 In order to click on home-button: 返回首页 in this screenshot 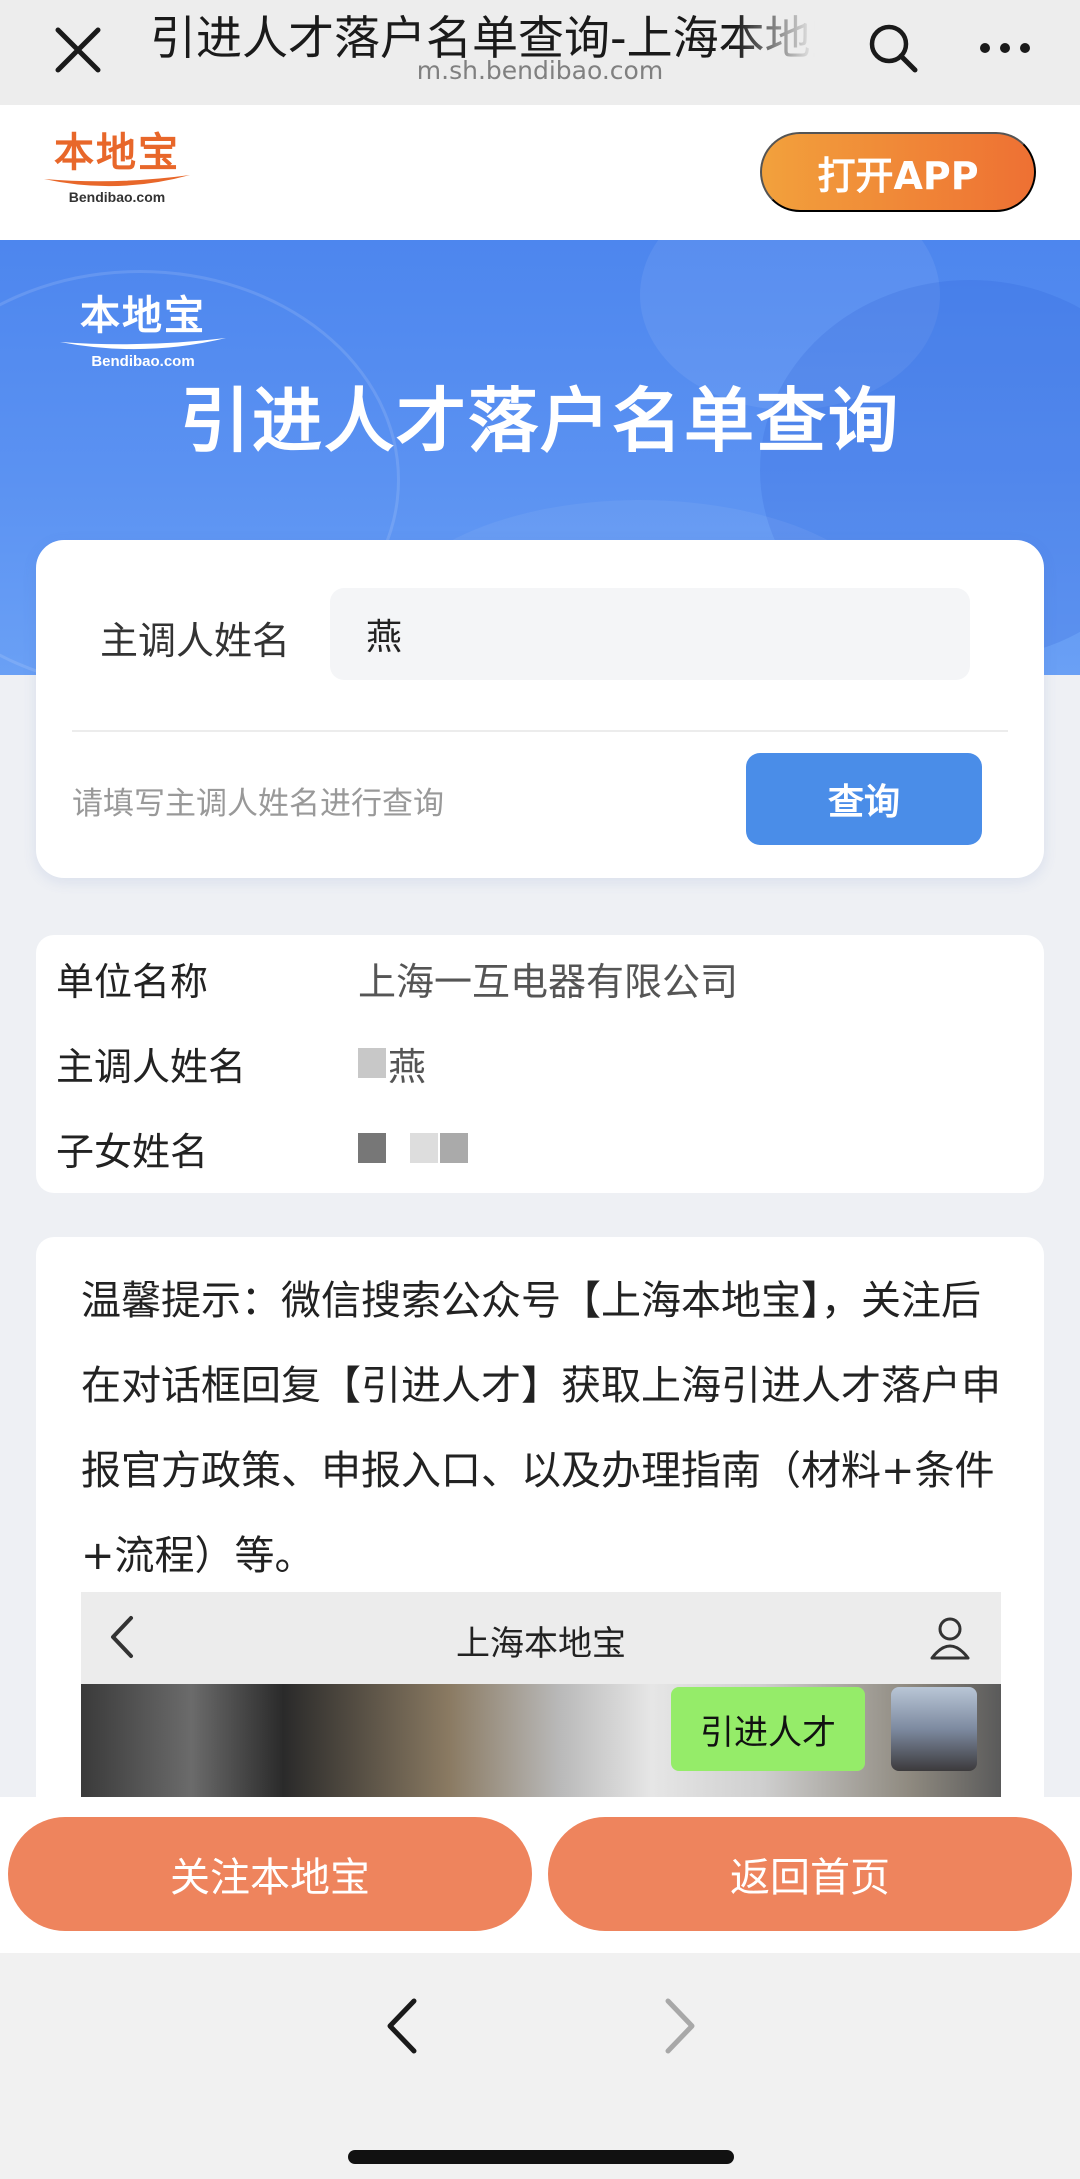, I will do `click(810, 1874)`.